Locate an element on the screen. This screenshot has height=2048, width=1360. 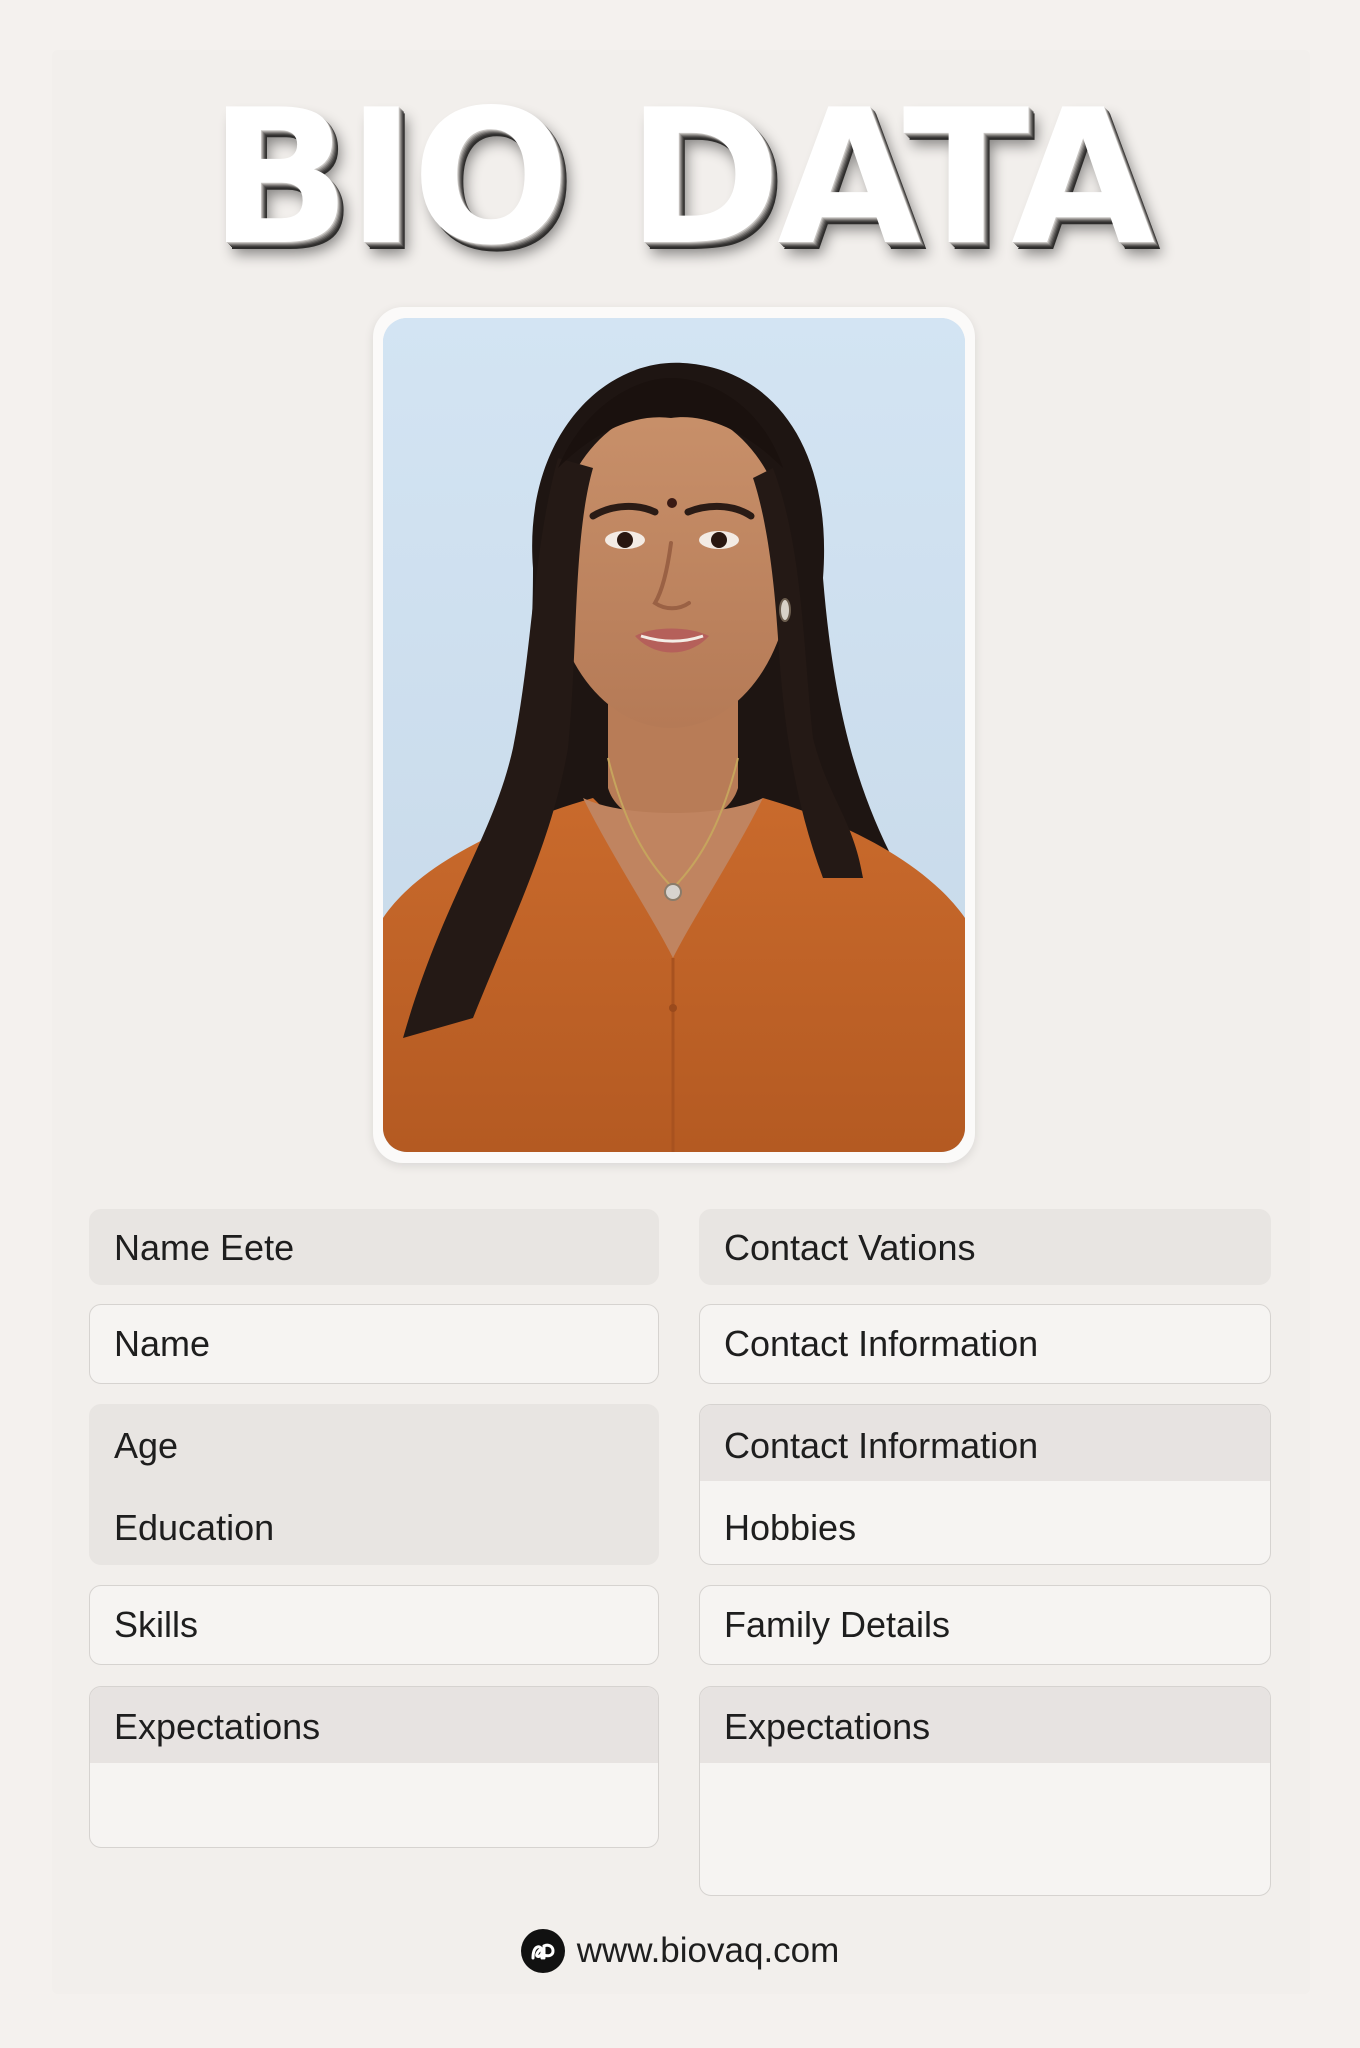
field-name-eete: Name Eete is located at coordinates (374, 1247).